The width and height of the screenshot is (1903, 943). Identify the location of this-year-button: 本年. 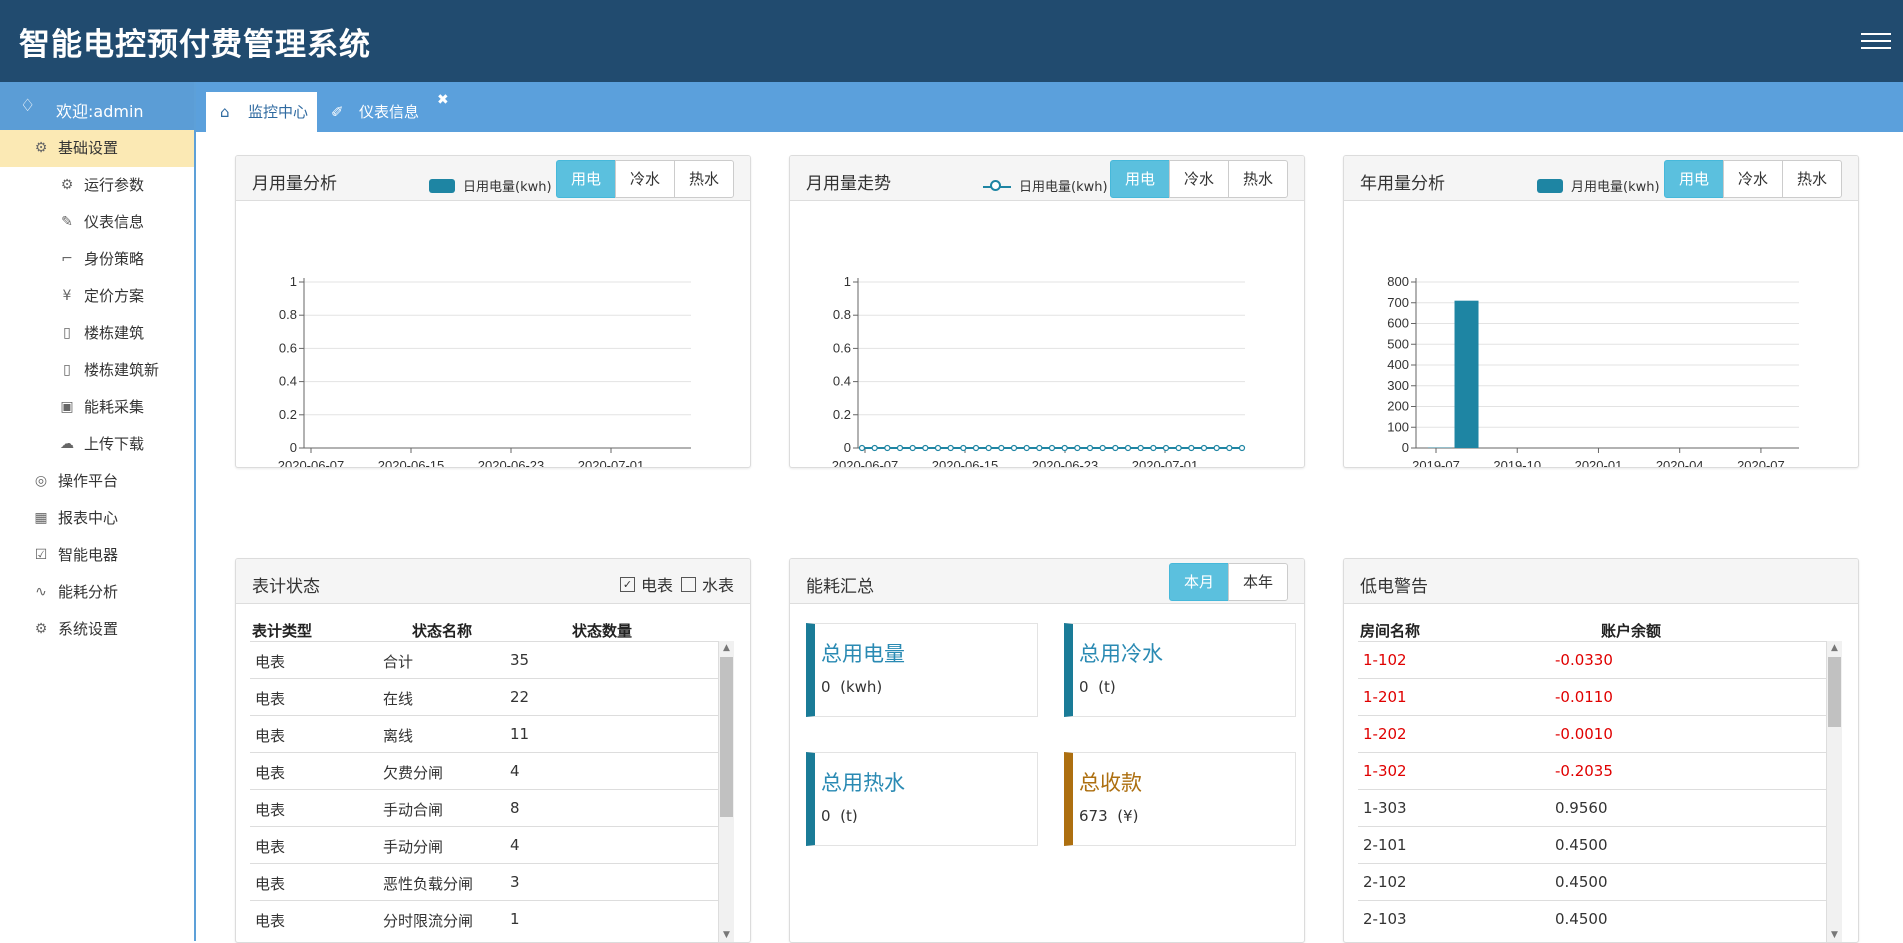
(1258, 582).